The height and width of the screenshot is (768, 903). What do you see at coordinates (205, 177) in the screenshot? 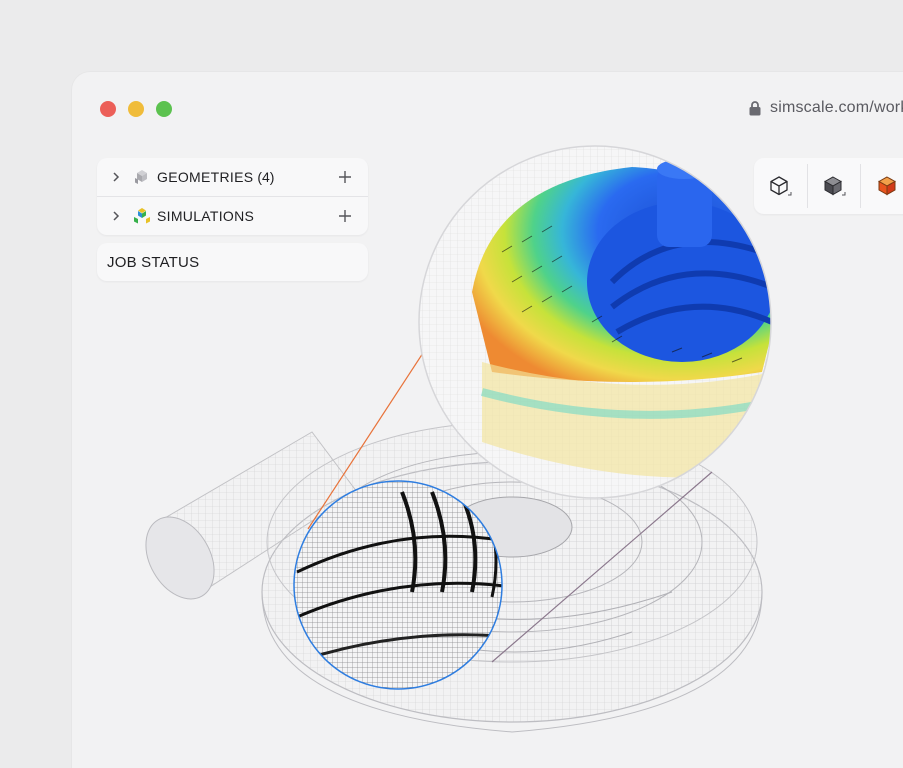
I see `tree-item-label: GEOMETRIES` at bounding box center [205, 177].